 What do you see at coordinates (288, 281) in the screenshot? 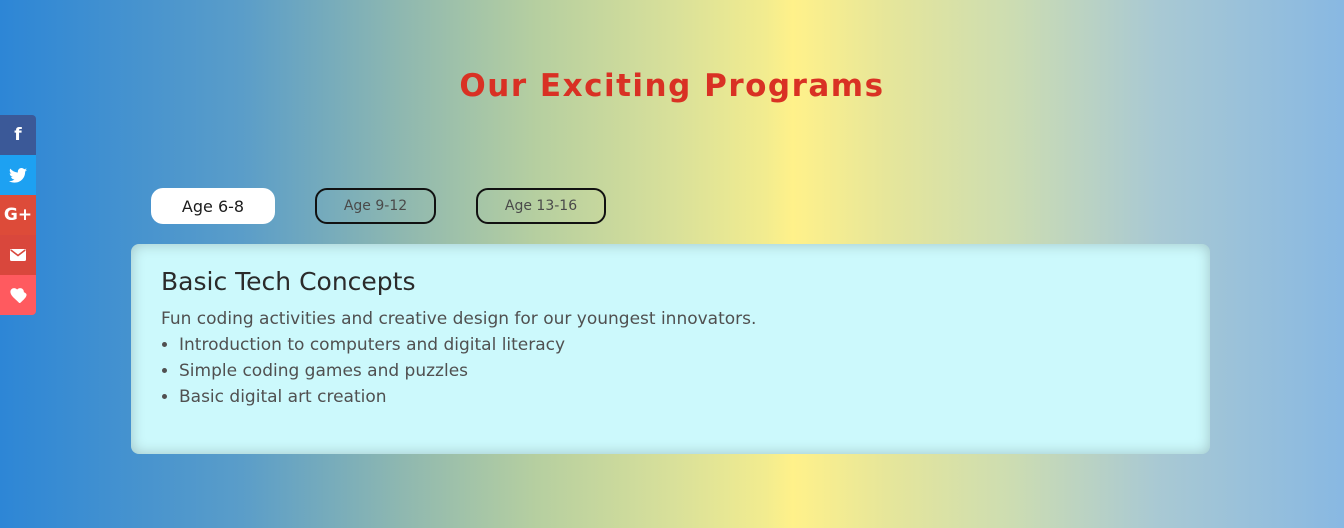
I see `program-title: Basic Tech Concepts` at bounding box center [288, 281].